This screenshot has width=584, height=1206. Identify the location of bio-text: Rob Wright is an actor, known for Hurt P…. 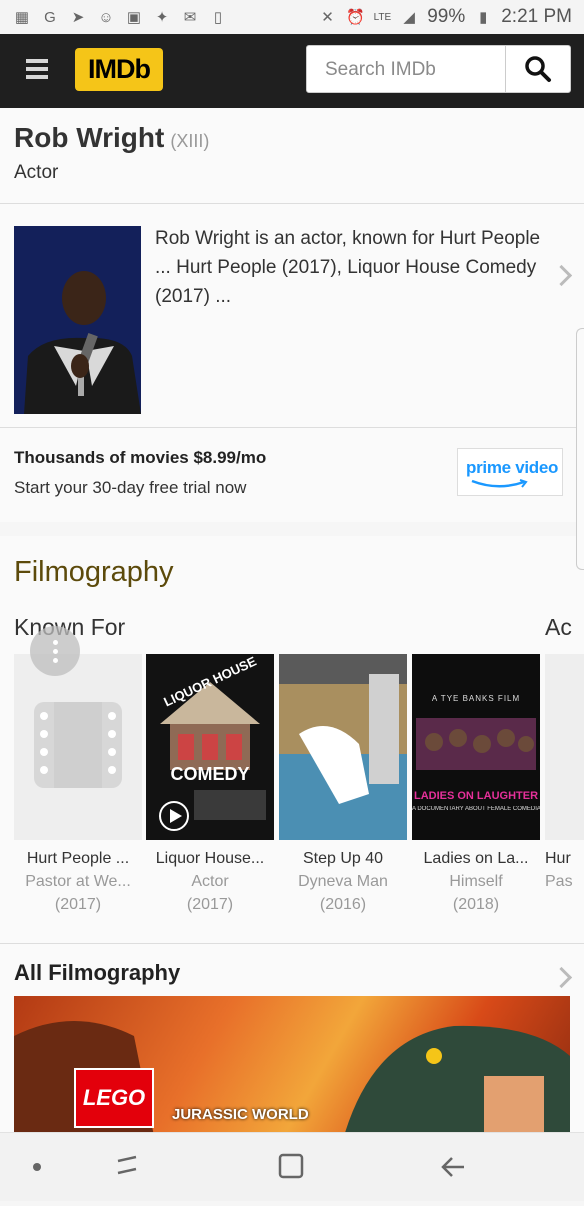
(348, 267).